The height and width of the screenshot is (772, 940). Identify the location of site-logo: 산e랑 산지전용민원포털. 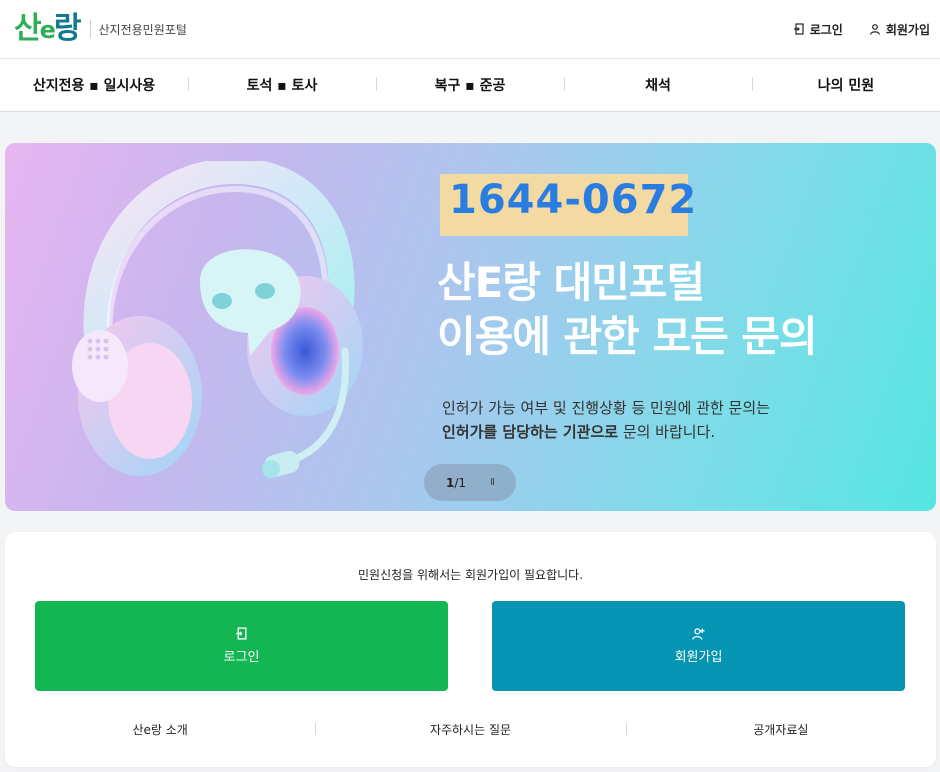
(100, 29).